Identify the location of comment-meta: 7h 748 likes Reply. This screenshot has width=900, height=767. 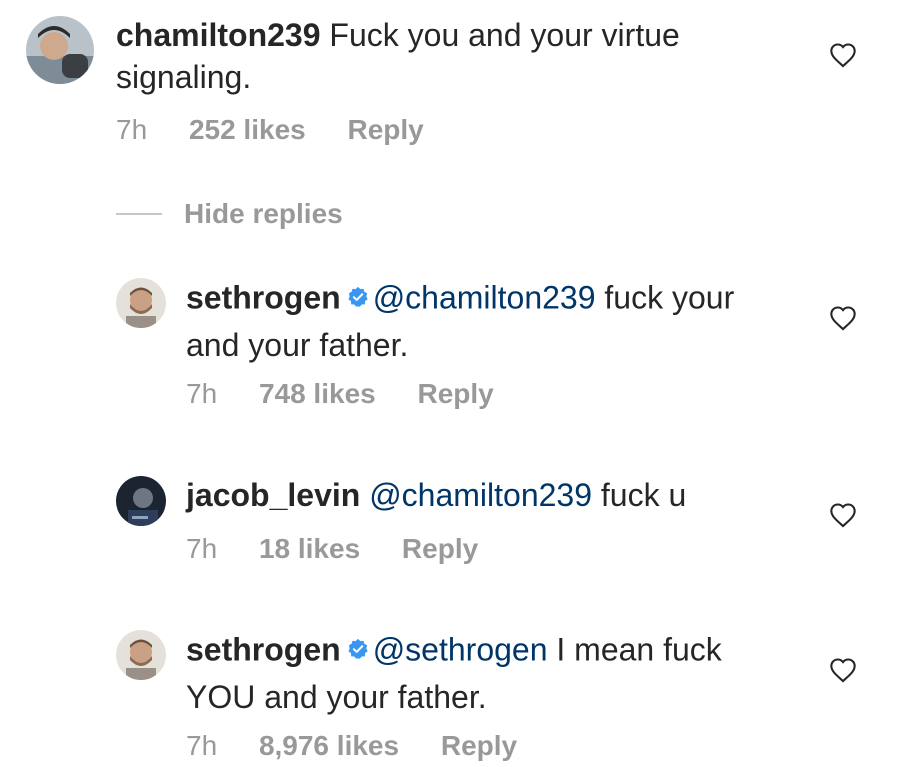
(357, 394).